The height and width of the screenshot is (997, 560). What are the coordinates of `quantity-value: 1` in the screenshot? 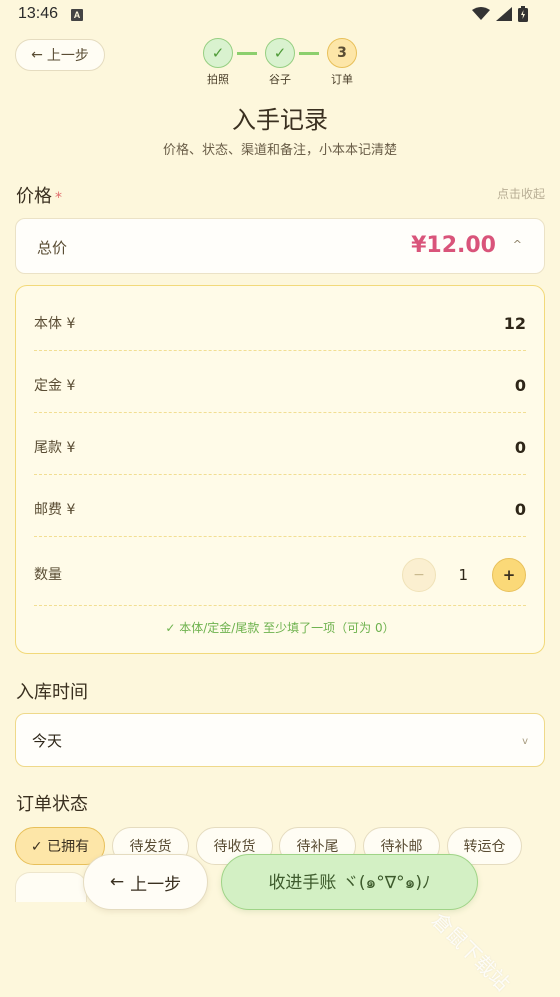 It's located at (463, 575).